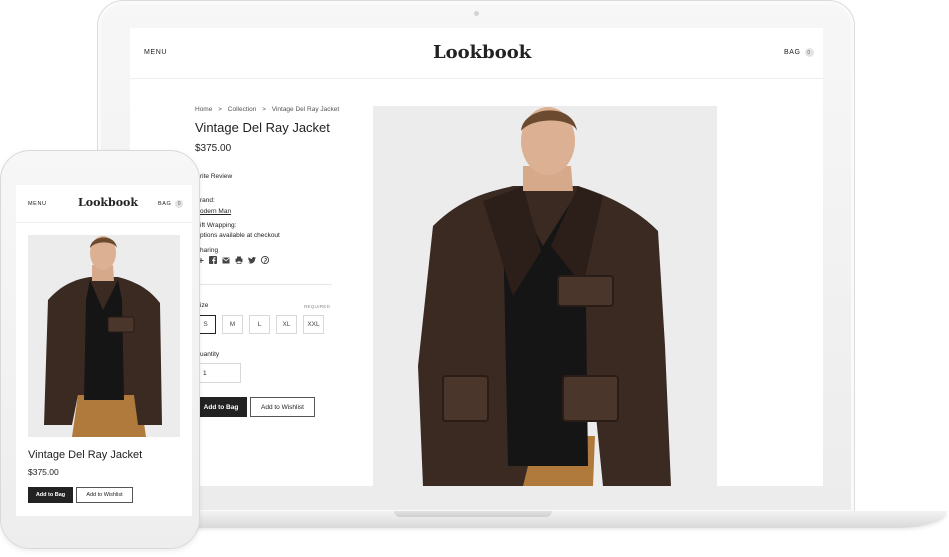 Image resolution: width=949 pixels, height=557 pixels. I want to click on sharing-label: haring, so click(209, 250).